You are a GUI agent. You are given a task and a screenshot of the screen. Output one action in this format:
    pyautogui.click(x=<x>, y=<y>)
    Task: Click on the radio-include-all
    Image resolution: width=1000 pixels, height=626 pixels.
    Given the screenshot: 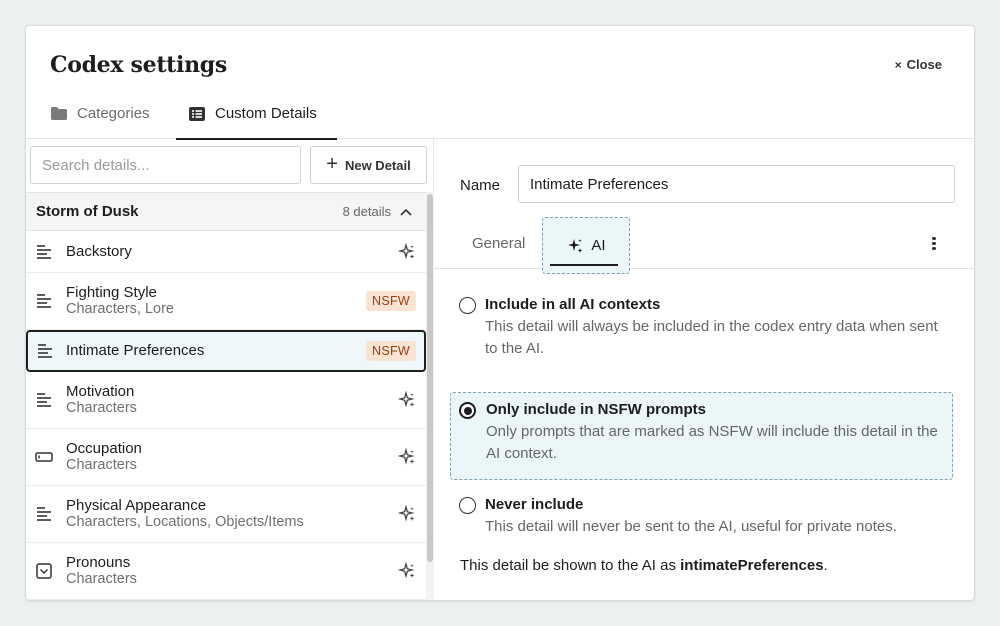 What is the action you would take?
    pyautogui.click(x=467, y=305)
    